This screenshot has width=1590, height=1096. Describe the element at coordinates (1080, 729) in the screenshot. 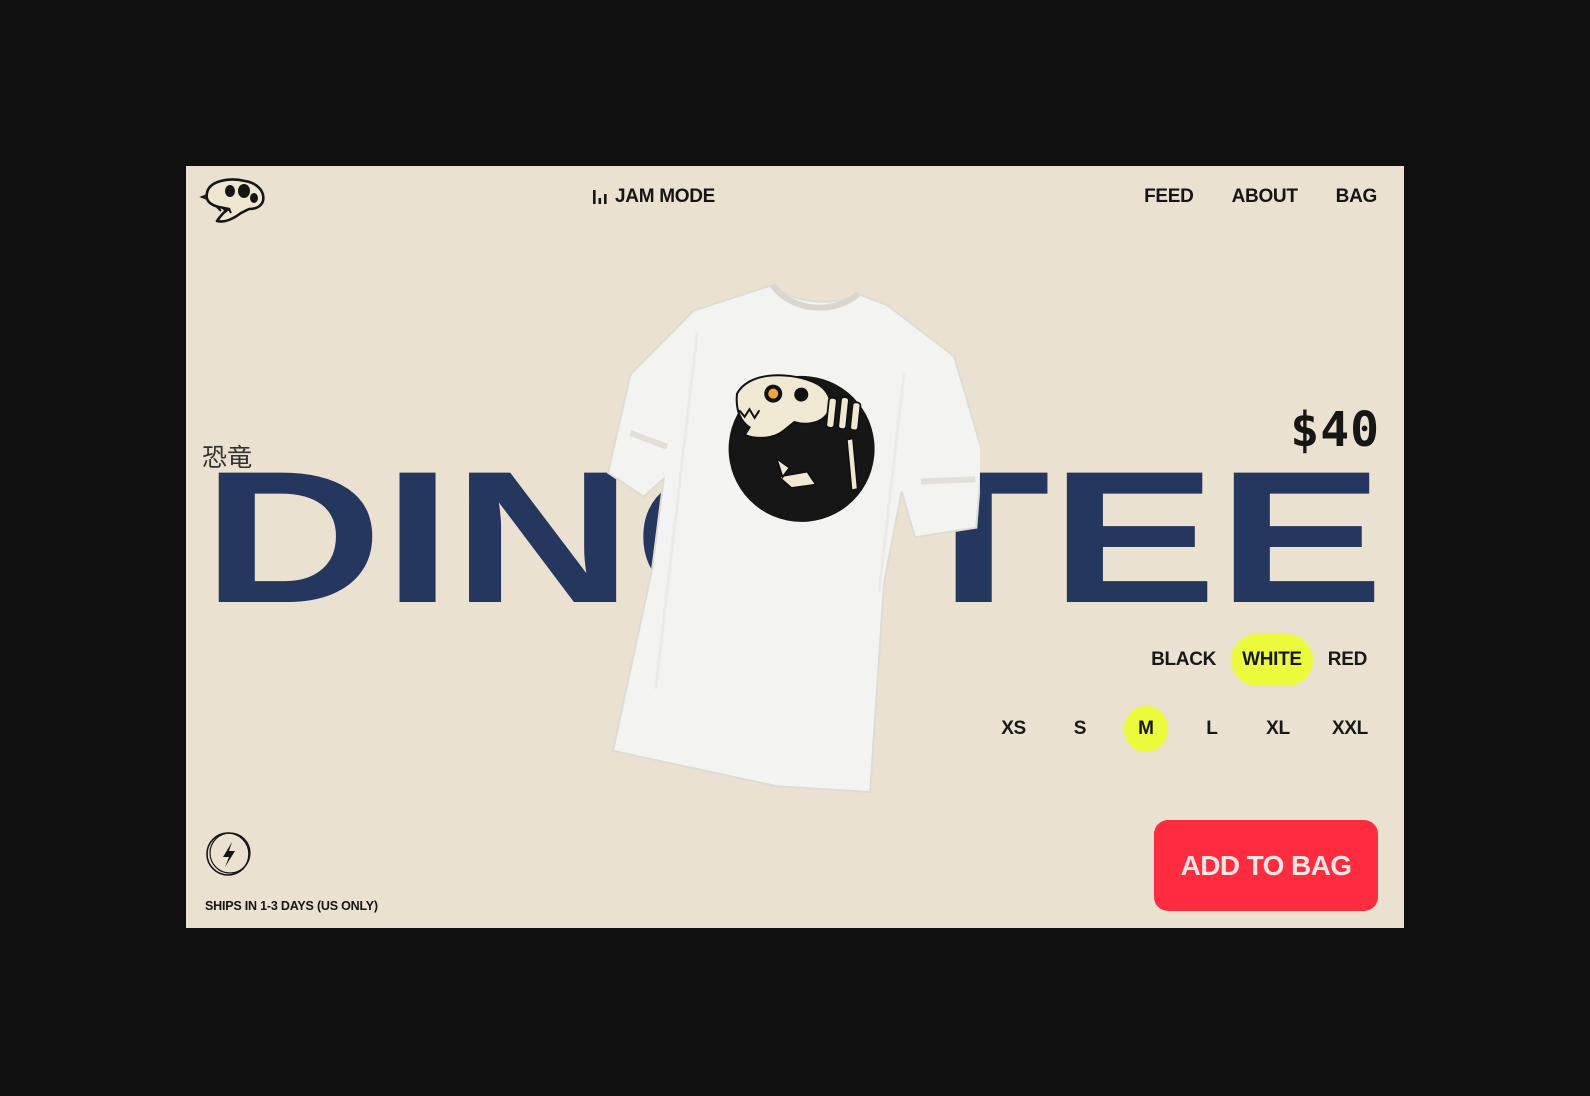

I see `size-option-s: S` at that location.